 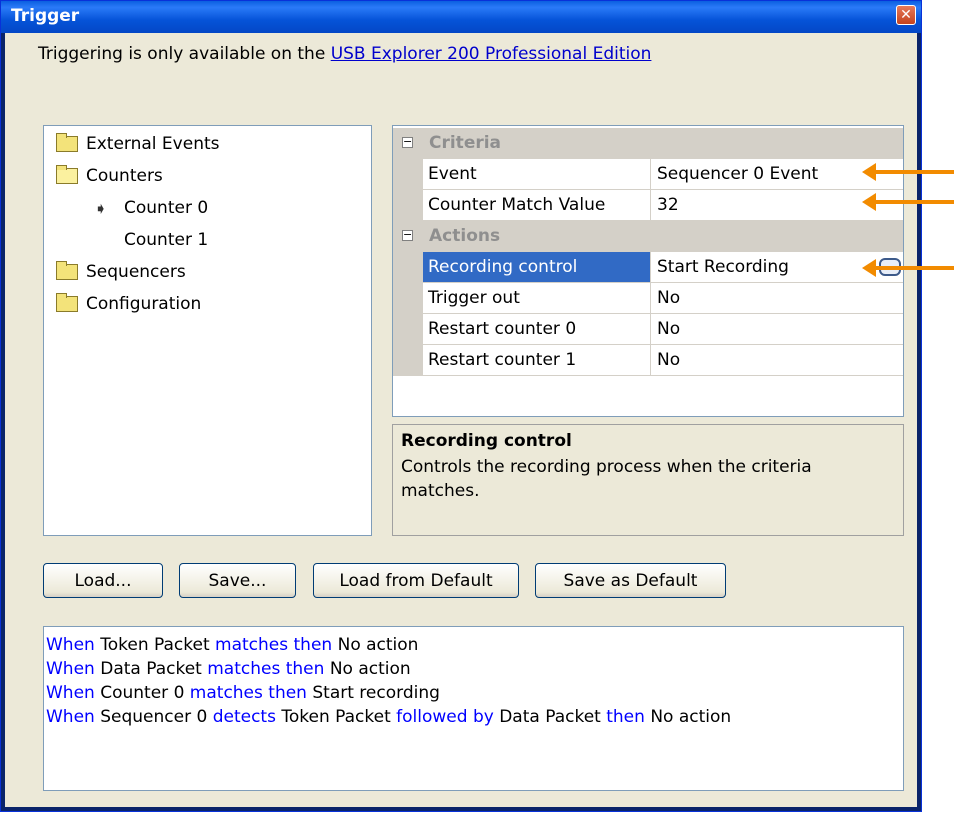 What do you see at coordinates (537, 174) in the screenshot?
I see `property-name: Event` at bounding box center [537, 174].